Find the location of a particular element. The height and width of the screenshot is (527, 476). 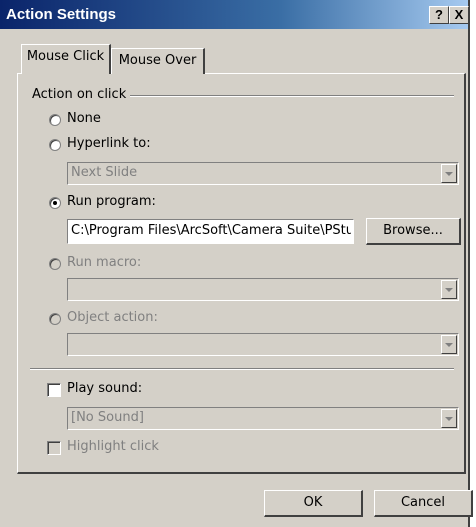

group-divider is located at coordinates (287, 96).